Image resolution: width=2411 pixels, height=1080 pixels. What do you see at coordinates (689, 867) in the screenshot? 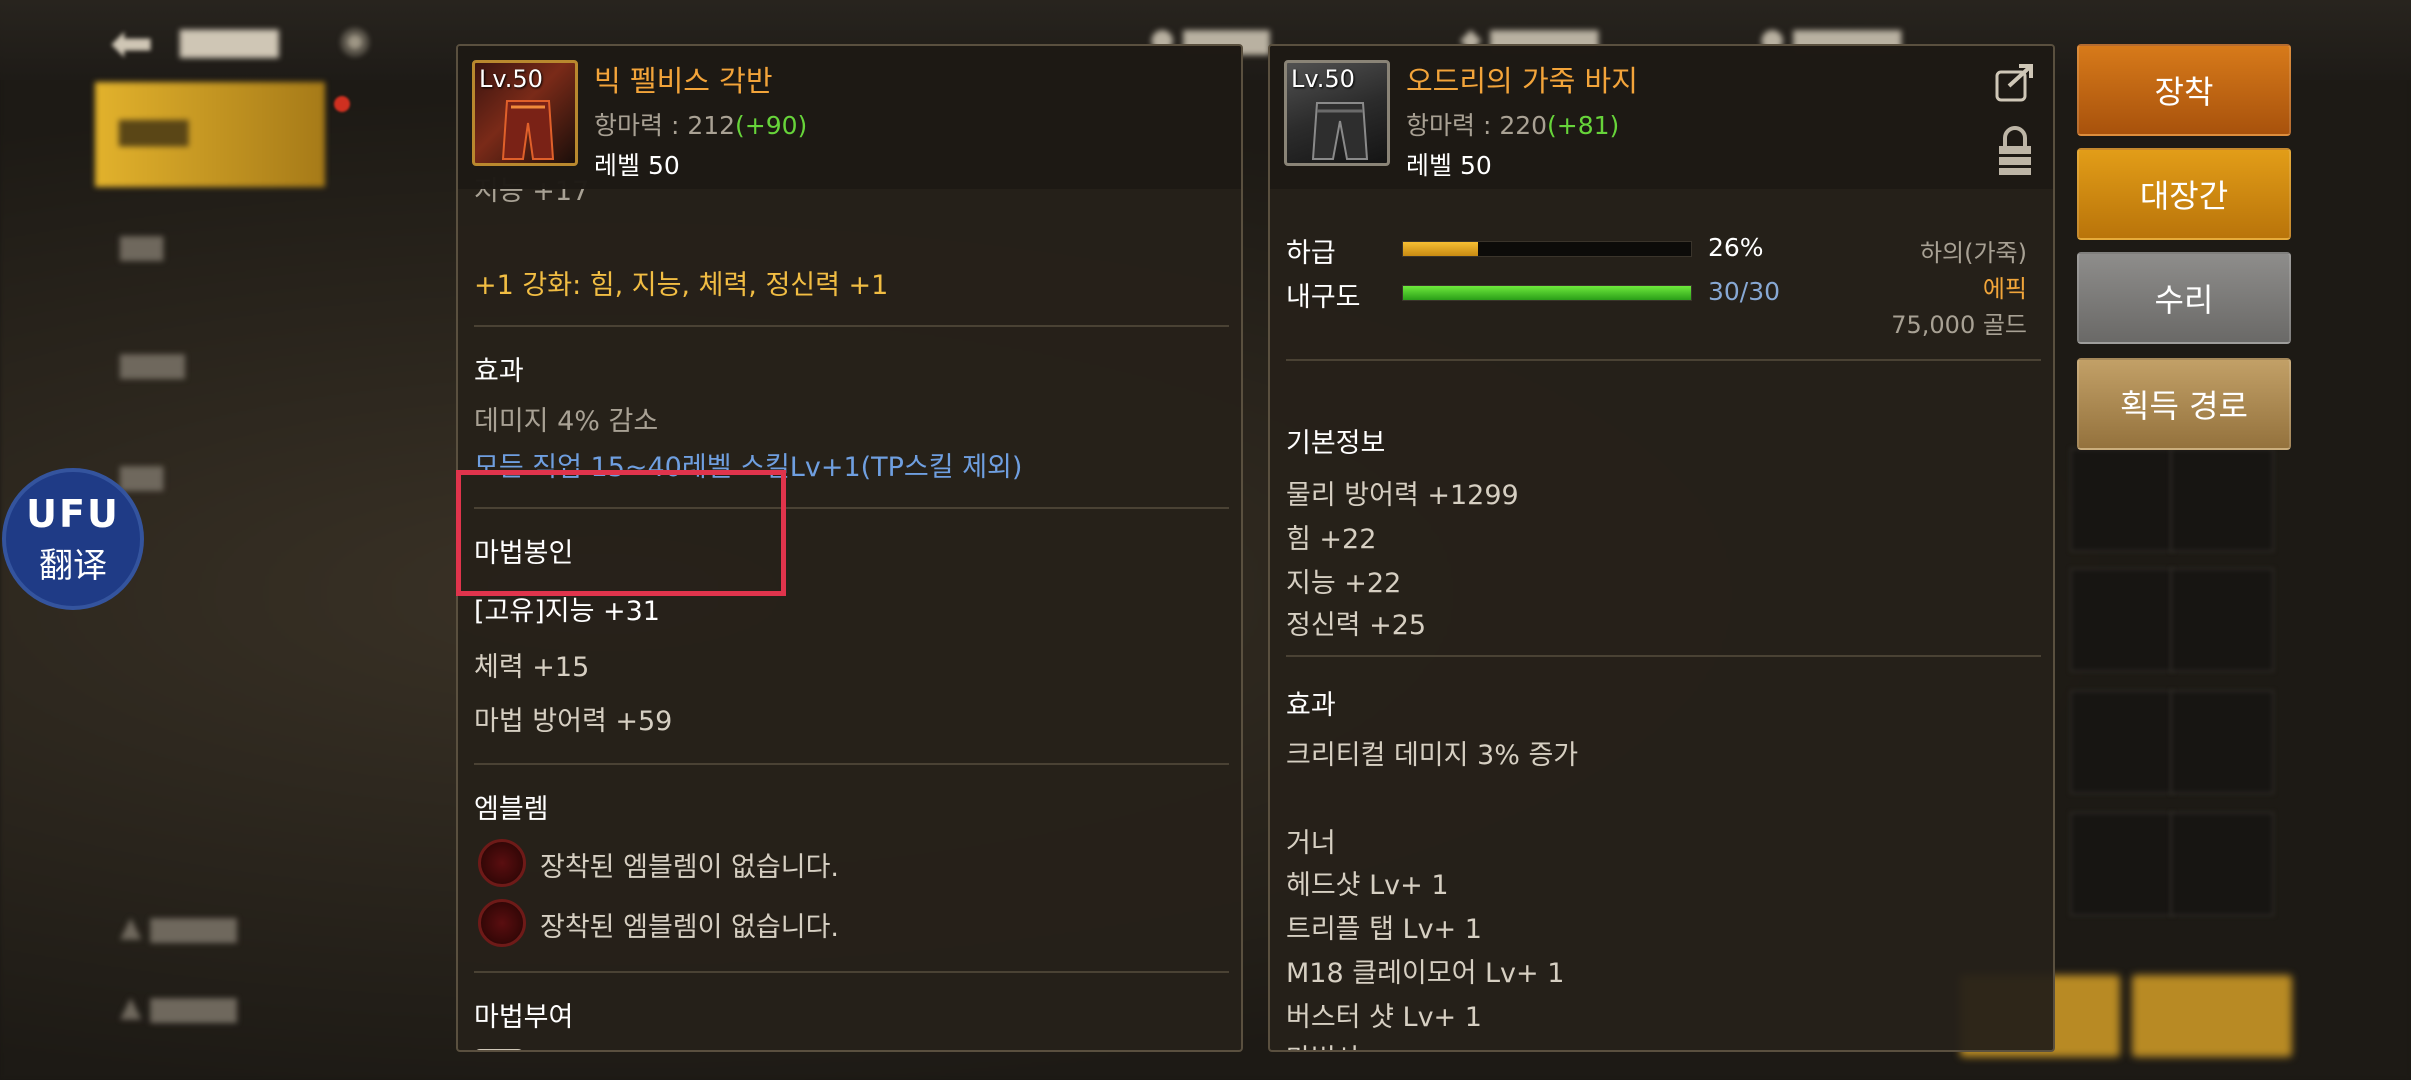
I see `emblem-empty-text-1: 장착된 엠블렘이 없습니다.` at bounding box center [689, 867].